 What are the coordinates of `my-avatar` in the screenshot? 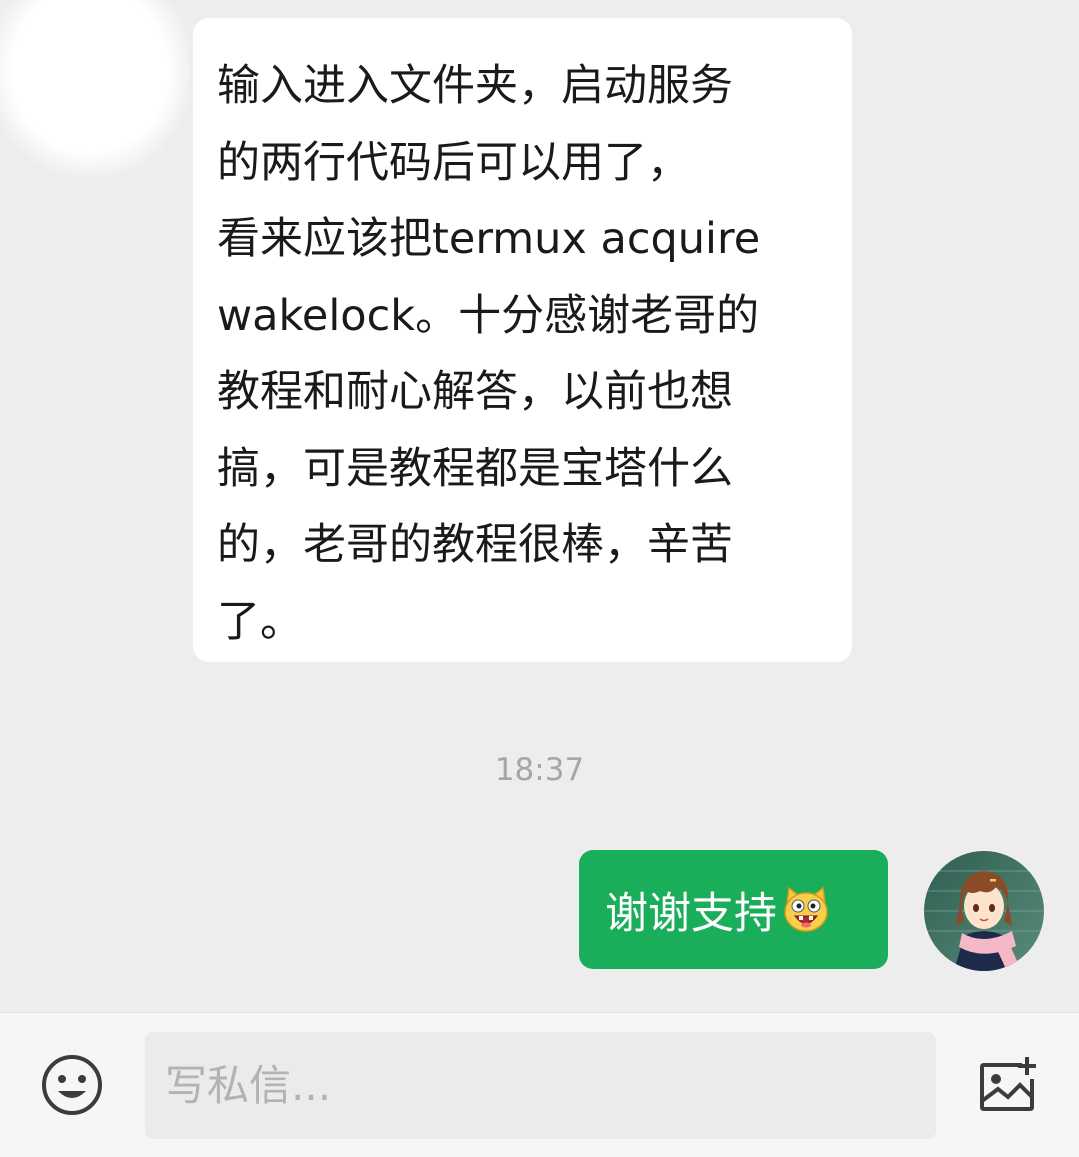 It's located at (984, 911).